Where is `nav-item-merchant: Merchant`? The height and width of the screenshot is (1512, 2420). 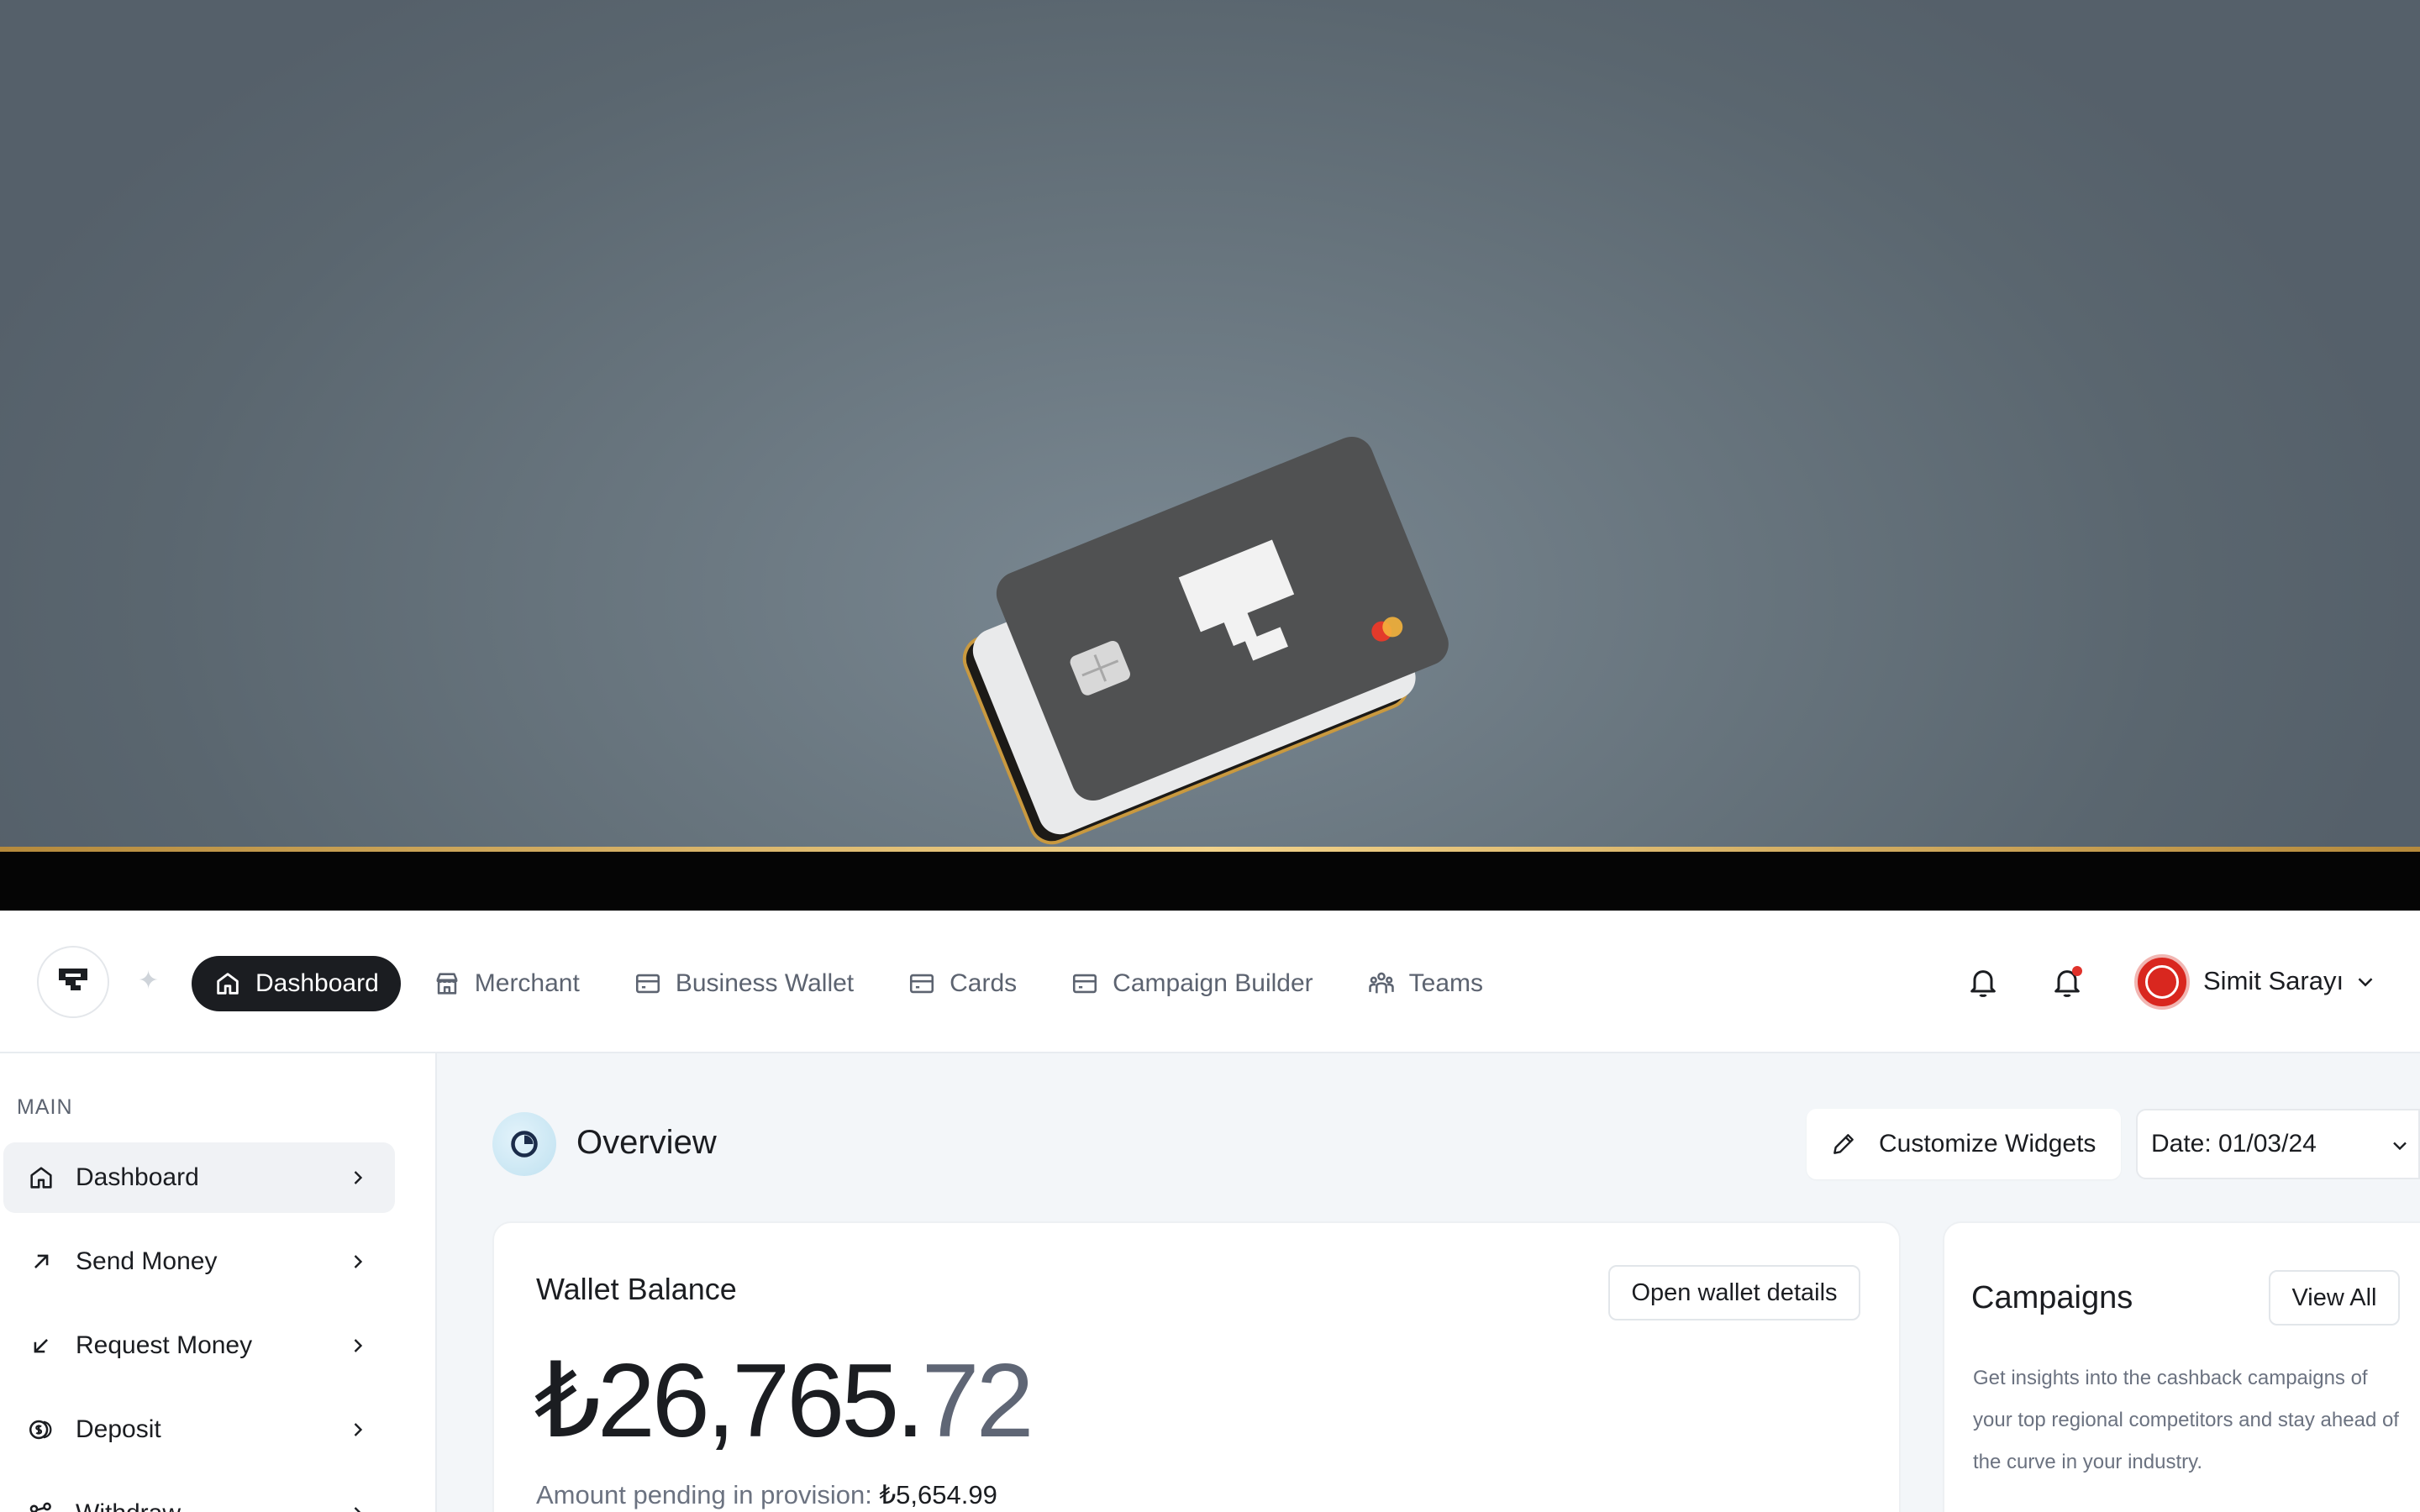 nav-item-merchant: Merchant is located at coordinates (507, 983).